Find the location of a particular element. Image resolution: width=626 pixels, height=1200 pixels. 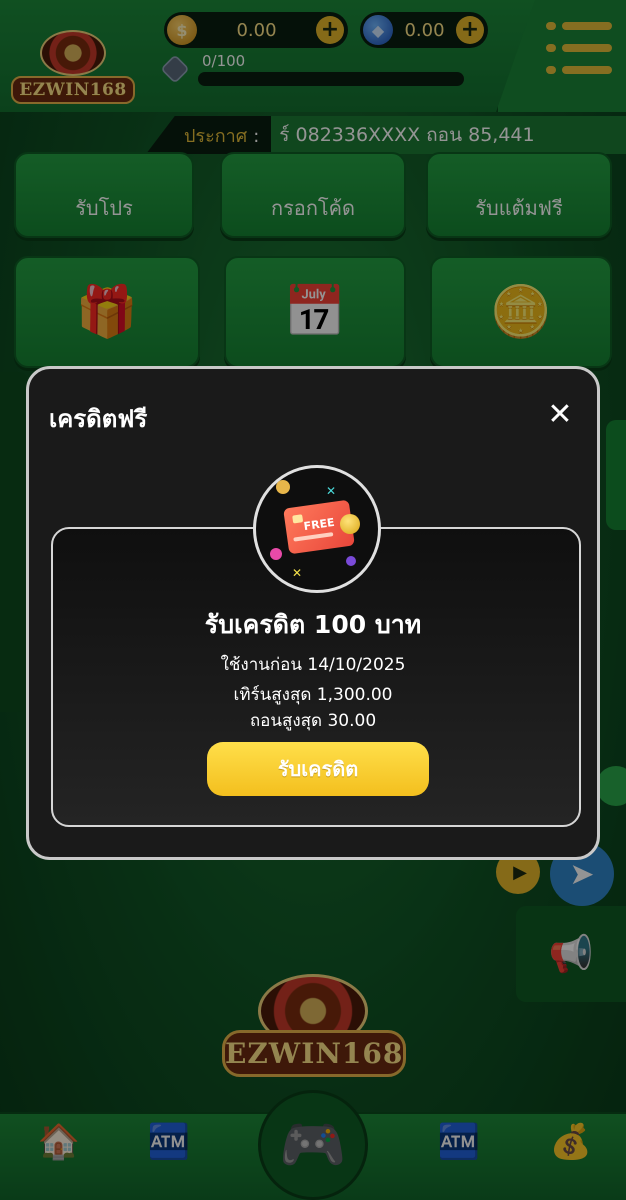

free-credit-badge: FREE ✕ ✕ is located at coordinates (317, 529).